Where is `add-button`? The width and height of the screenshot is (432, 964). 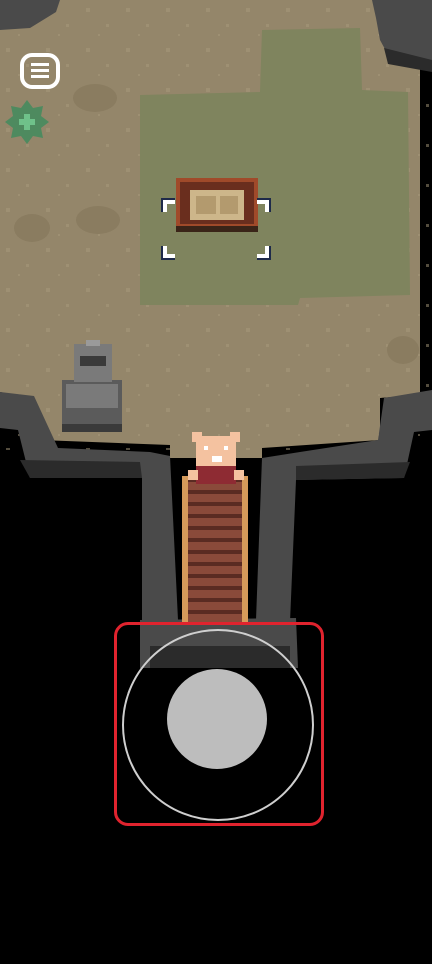
add-button is located at coordinates (27, 122).